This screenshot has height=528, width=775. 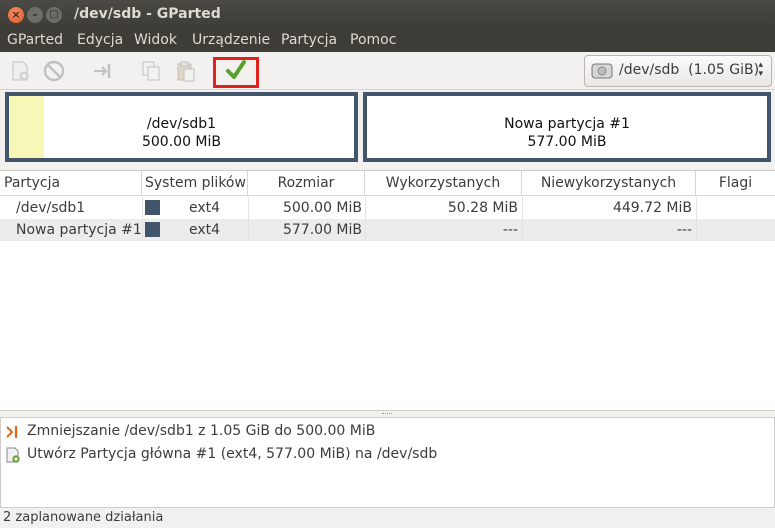 I want to click on device-selector-label: /dev/sdb (1.05 GiB), so click(x=689, y=70).